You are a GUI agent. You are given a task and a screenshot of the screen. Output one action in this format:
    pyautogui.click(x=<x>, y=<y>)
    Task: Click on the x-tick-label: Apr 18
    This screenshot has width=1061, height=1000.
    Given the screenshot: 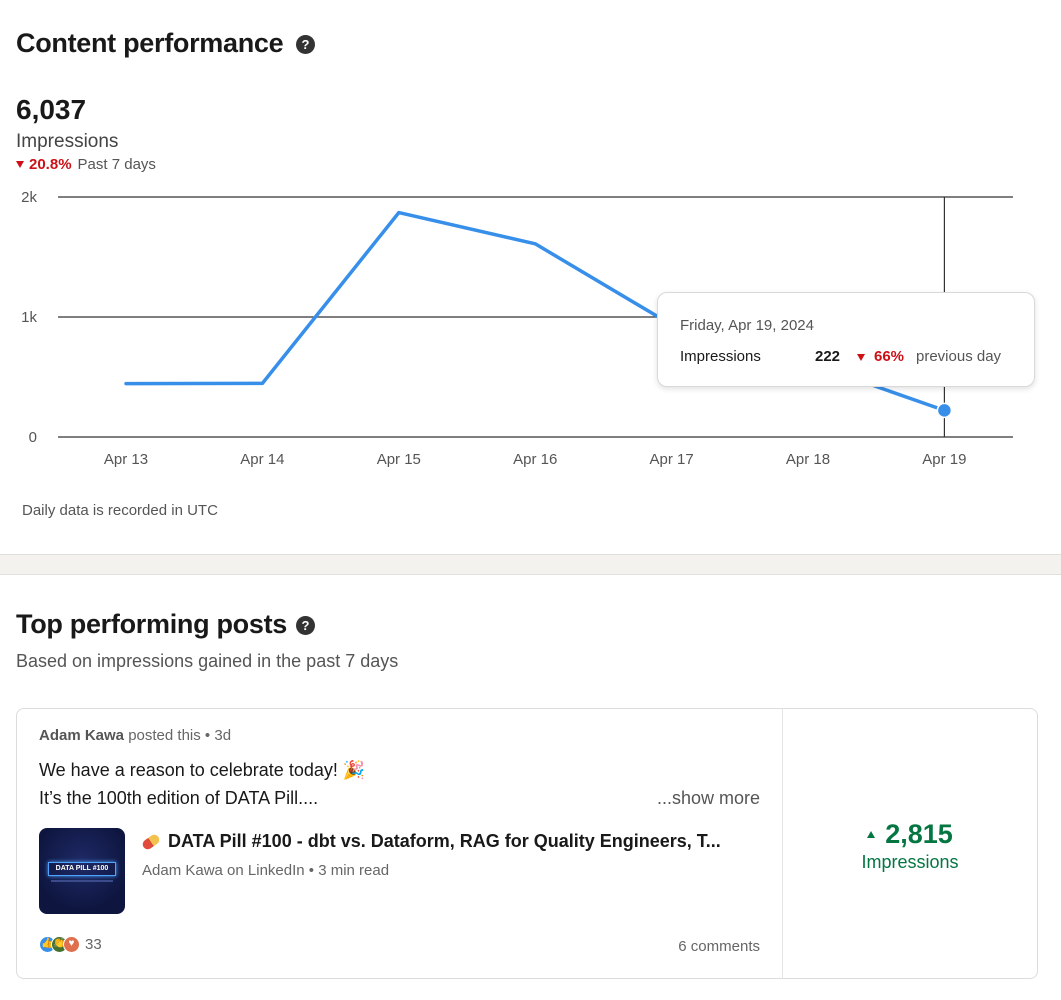 What is the action you would take?
    pyautogui.click(x=808, y=459)
    